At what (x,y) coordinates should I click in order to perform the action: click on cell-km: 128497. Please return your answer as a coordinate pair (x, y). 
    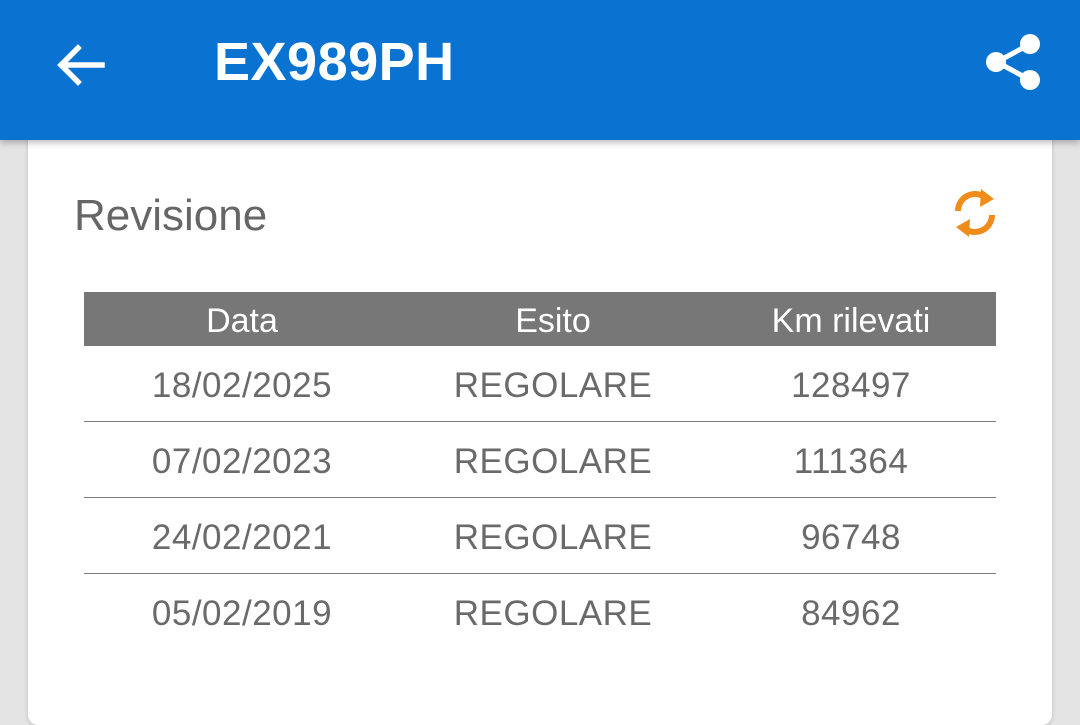
    Looking at the image, I should click on (851, 385).